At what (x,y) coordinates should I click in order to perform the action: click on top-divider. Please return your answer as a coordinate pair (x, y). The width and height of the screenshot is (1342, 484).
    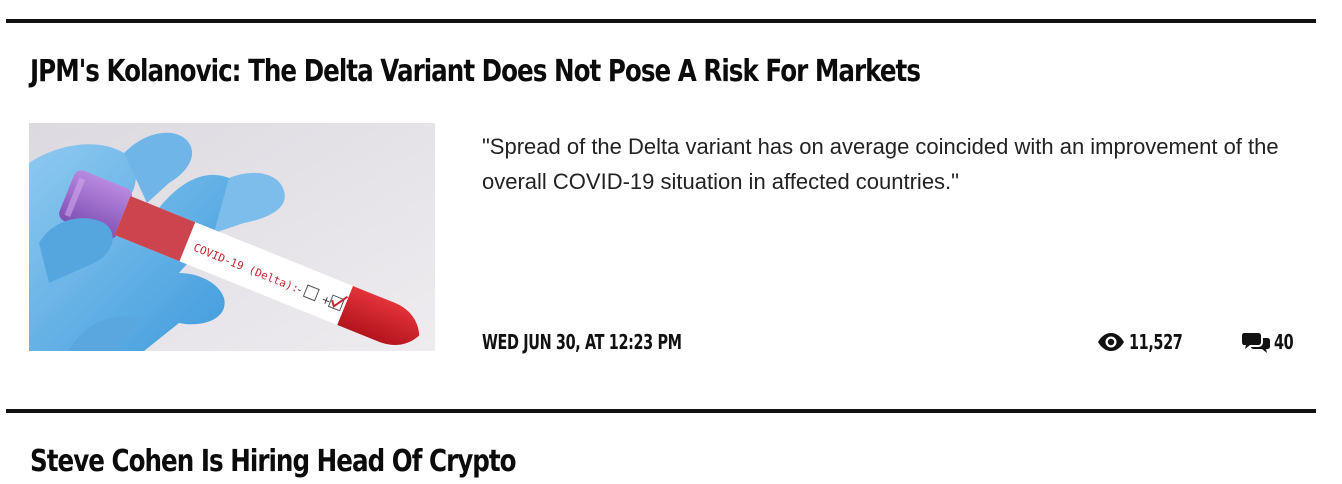
    Looking at the image, I should click on (661, 21).